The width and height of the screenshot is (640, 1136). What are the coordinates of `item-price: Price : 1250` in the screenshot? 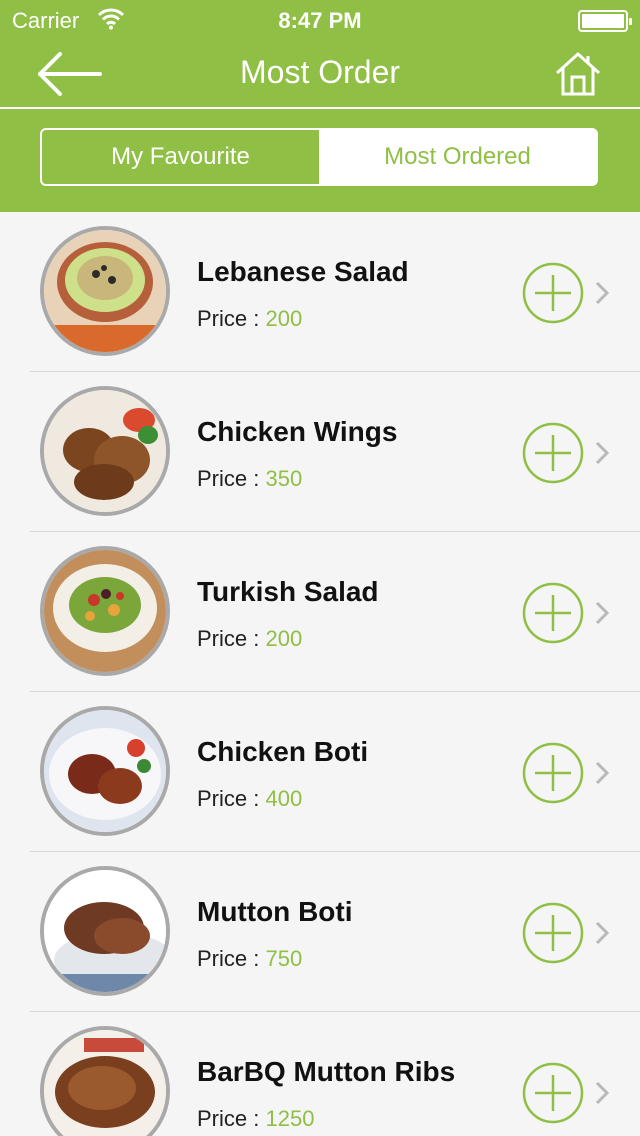 It's located at (255, 1119).